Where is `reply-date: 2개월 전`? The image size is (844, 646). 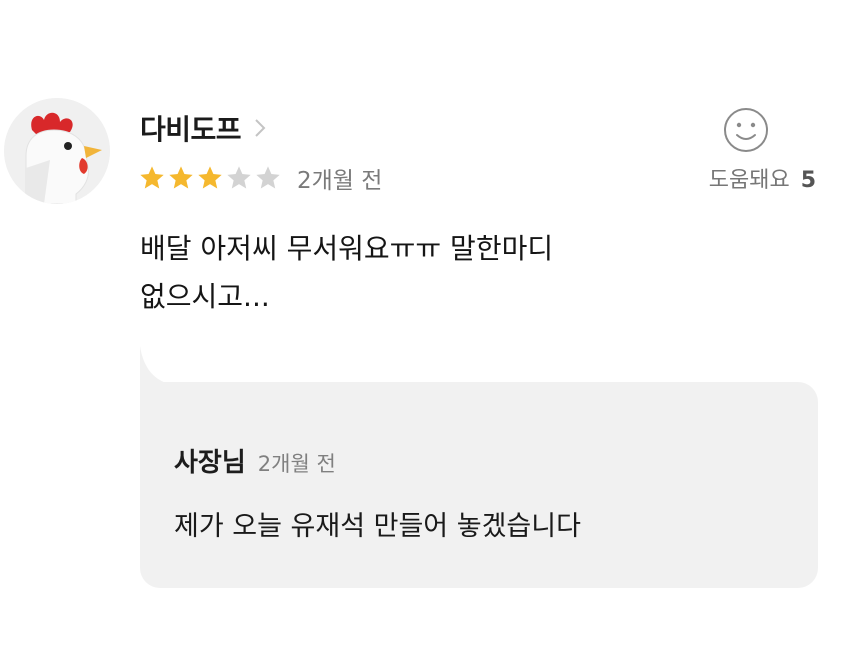
reply-date: 2개월 전 is located at coordinates (296, 464).